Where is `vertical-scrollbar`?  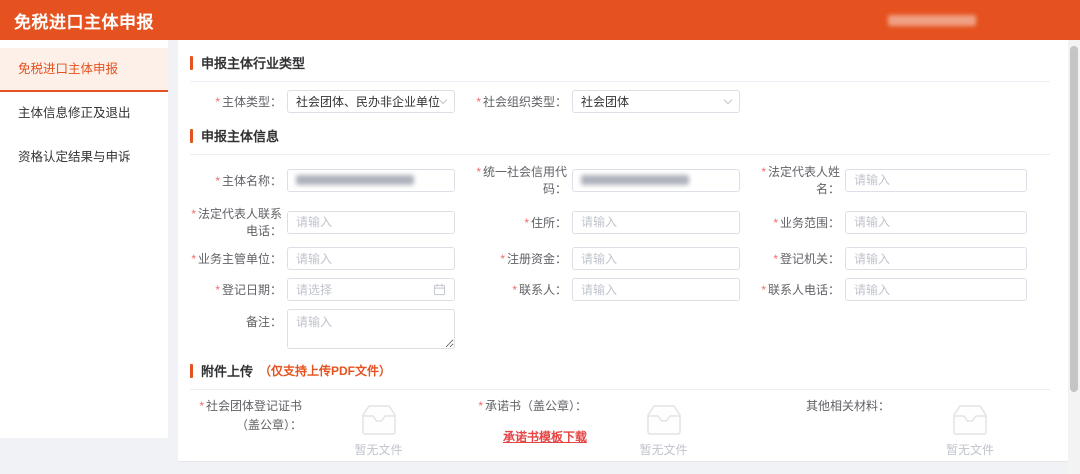
vertical-scrollbar is located at coordinates (1074, 257).